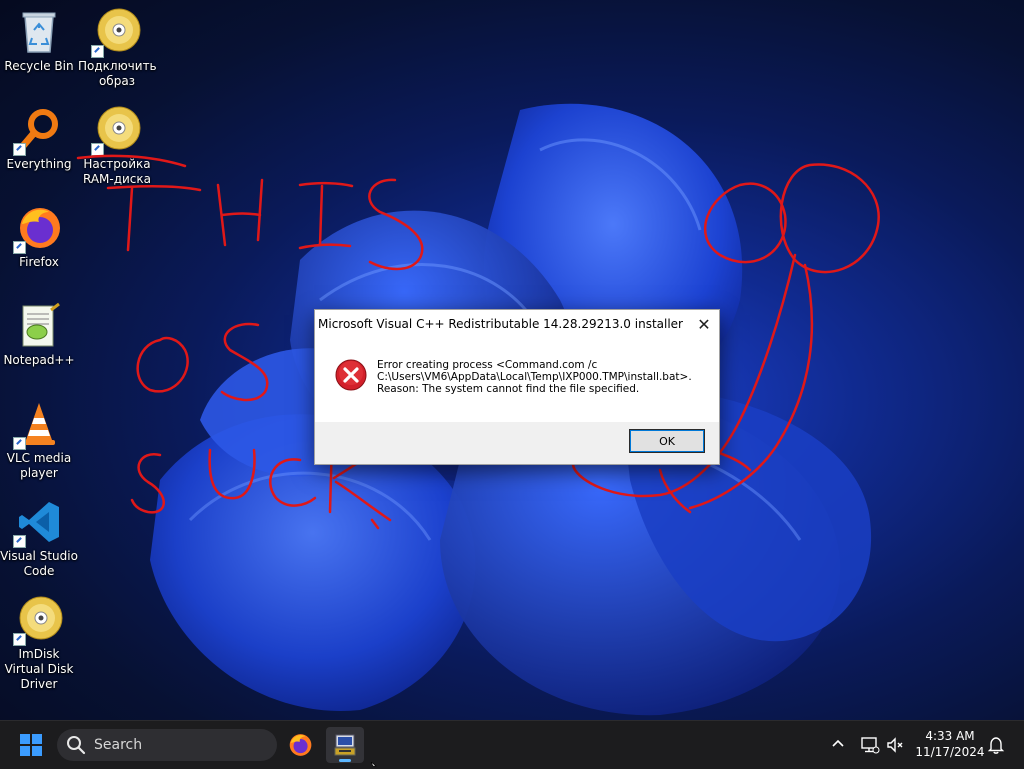 The image size is (1024, 769). I want to click on clock-time: 4:33 AM, so click(950, 736).